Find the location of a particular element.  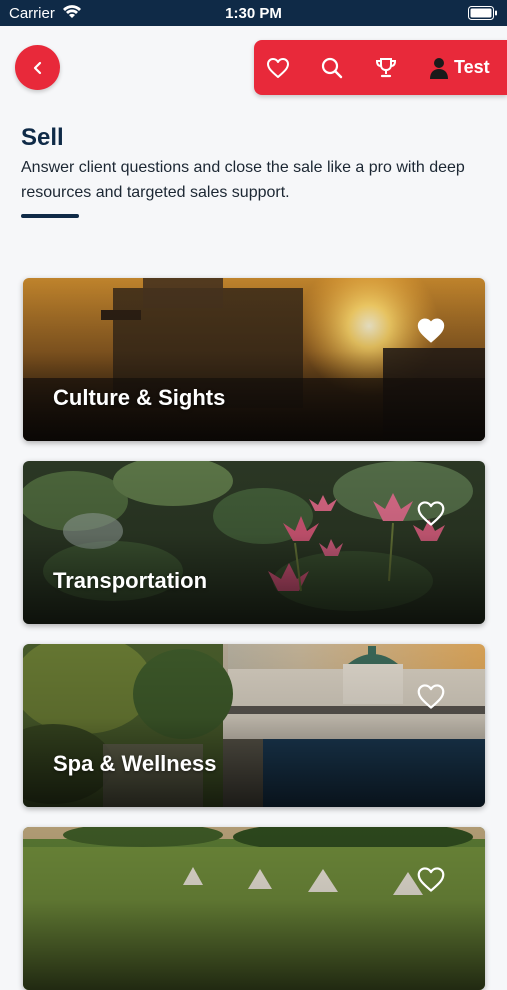

search-icon is located at coordinates (332, 67).